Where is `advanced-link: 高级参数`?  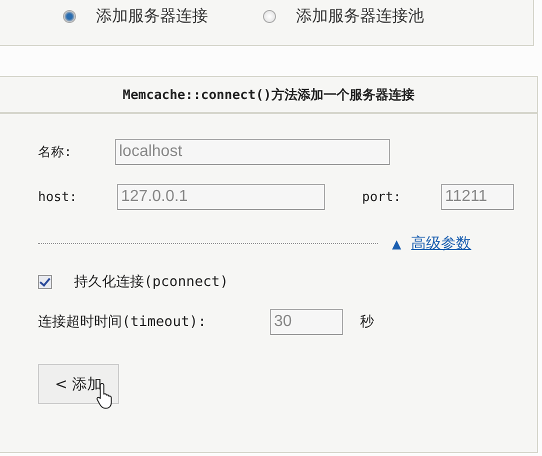 advanced-link: 高级参数 is located at coordinates (441, 243).